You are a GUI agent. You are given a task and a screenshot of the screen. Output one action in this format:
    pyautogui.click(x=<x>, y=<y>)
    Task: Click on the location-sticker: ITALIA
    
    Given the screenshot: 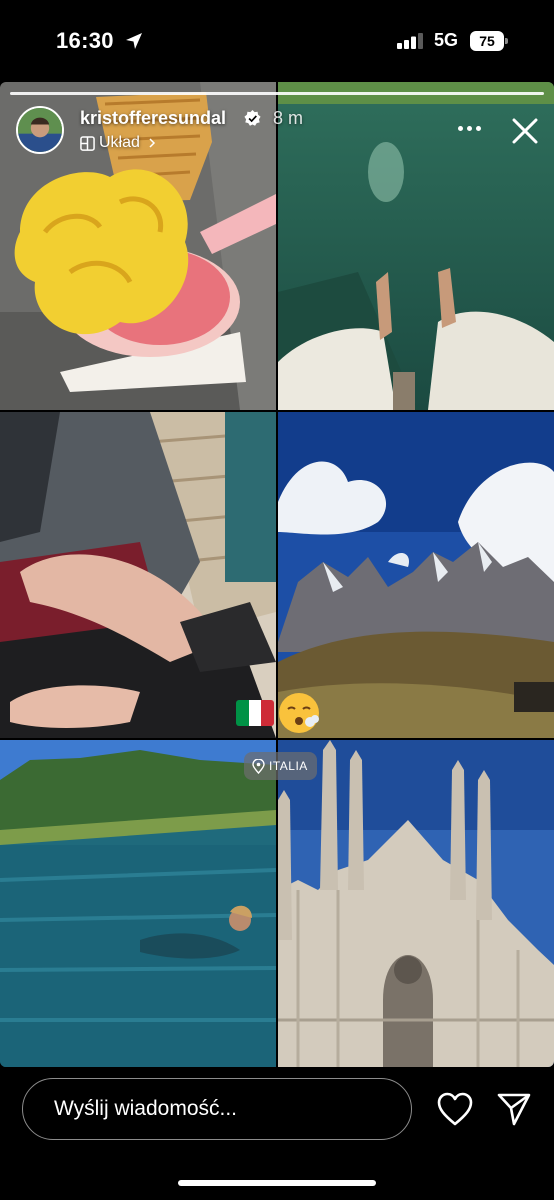 What is the action you would take?
    pyautogui.click(x=280, y=766)
    